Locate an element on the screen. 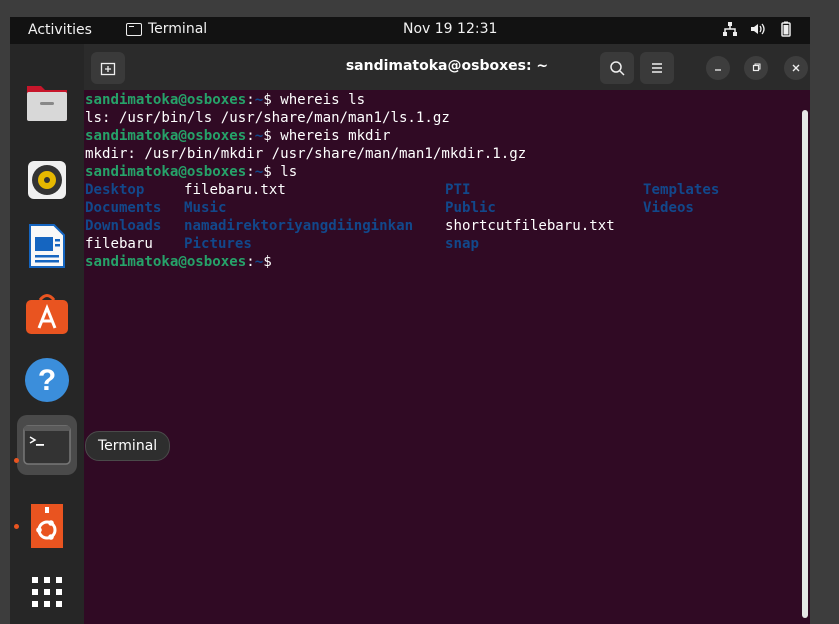 Image resolution: width=839 pixels, height=624 pixels. header-bar: sandimatoka@osboxes: ~ is located at coordinates (447, 67).